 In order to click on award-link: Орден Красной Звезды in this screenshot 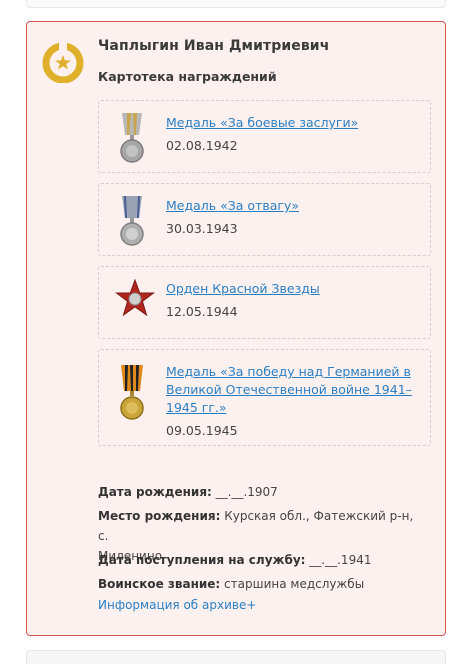, I will do `click(291, 289)`.